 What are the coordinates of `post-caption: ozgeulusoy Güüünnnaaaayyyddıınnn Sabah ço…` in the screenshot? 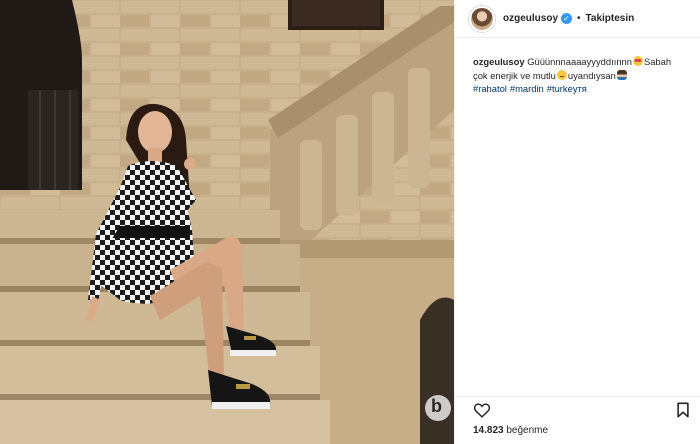 It's located at (577, 67).